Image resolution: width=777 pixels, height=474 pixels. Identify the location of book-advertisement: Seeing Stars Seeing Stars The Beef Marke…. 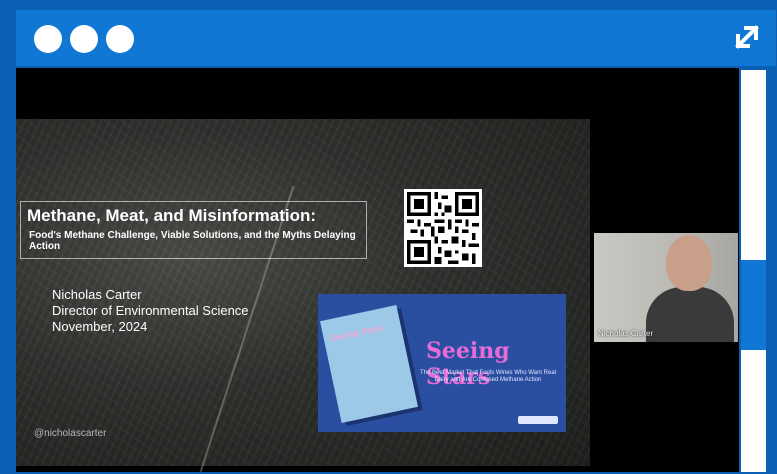
(442, 363).